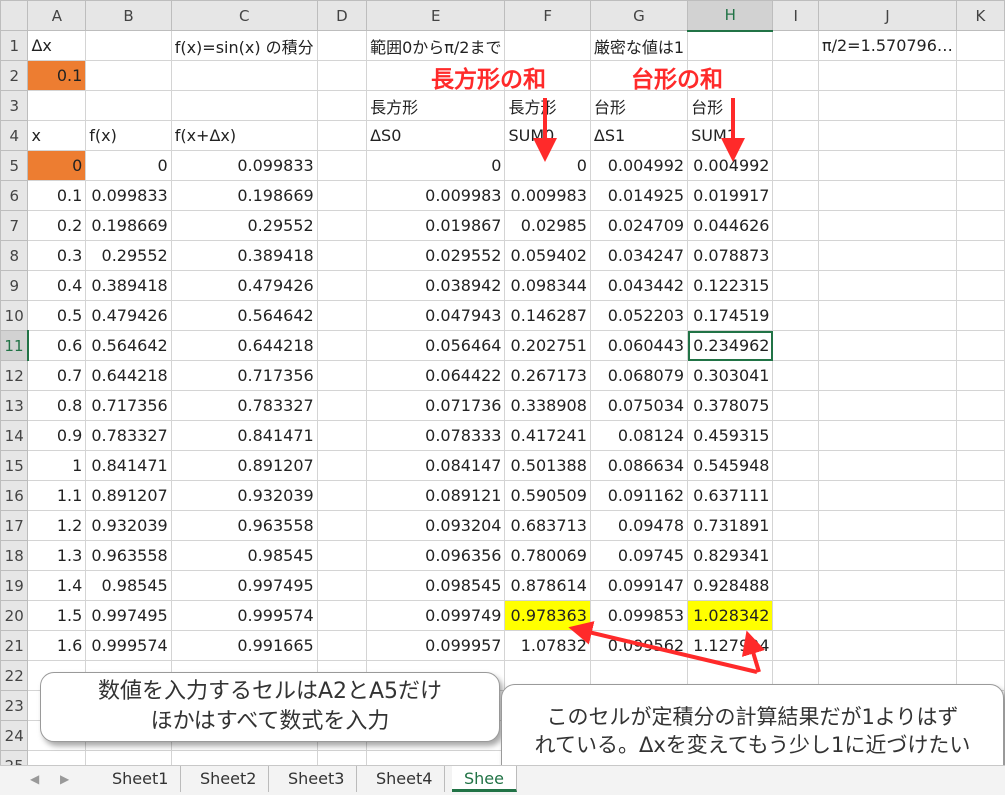  What do you see at coordinates (639, 615) in the screenshot?
I see `cell-G20: 0.099853` at bounding box center [639, 615].